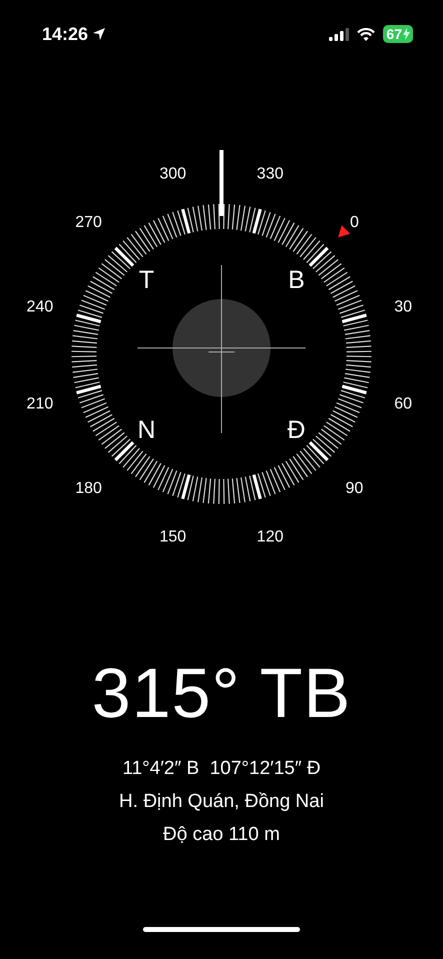 The image size is (443, 959). I want to click on heading-reading: 315° TB, so click(222, 693).